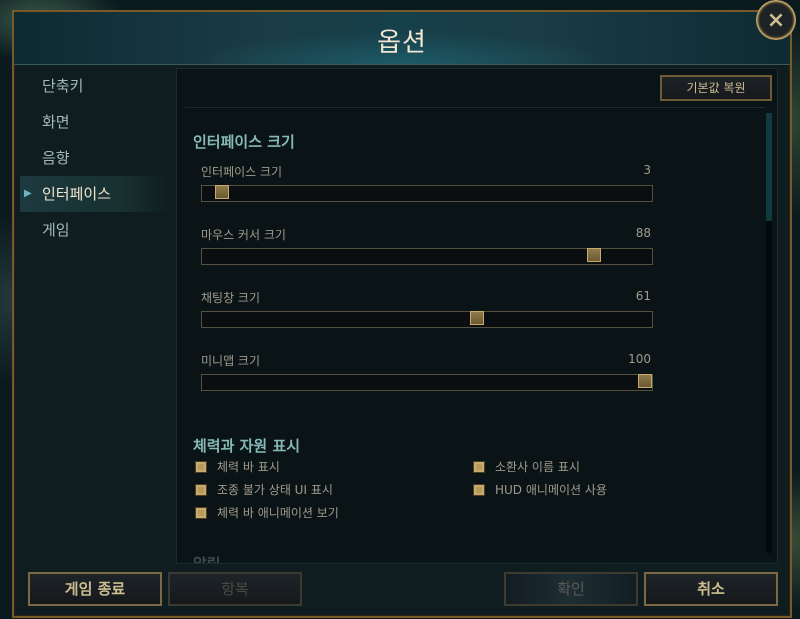  I want to click on checkbox-label: 조종 불가 상태 UI 표시, so click(275, 490).